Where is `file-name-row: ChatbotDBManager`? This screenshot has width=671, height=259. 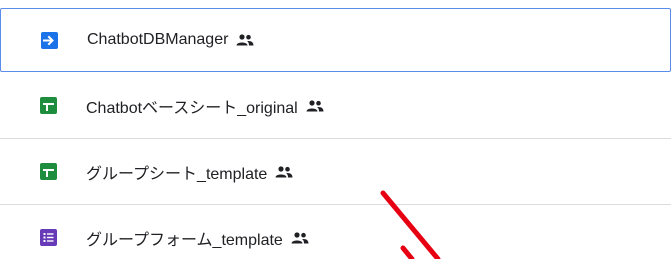 file-name-row: ChatbotDBManager is located at coordinates (170, 40).